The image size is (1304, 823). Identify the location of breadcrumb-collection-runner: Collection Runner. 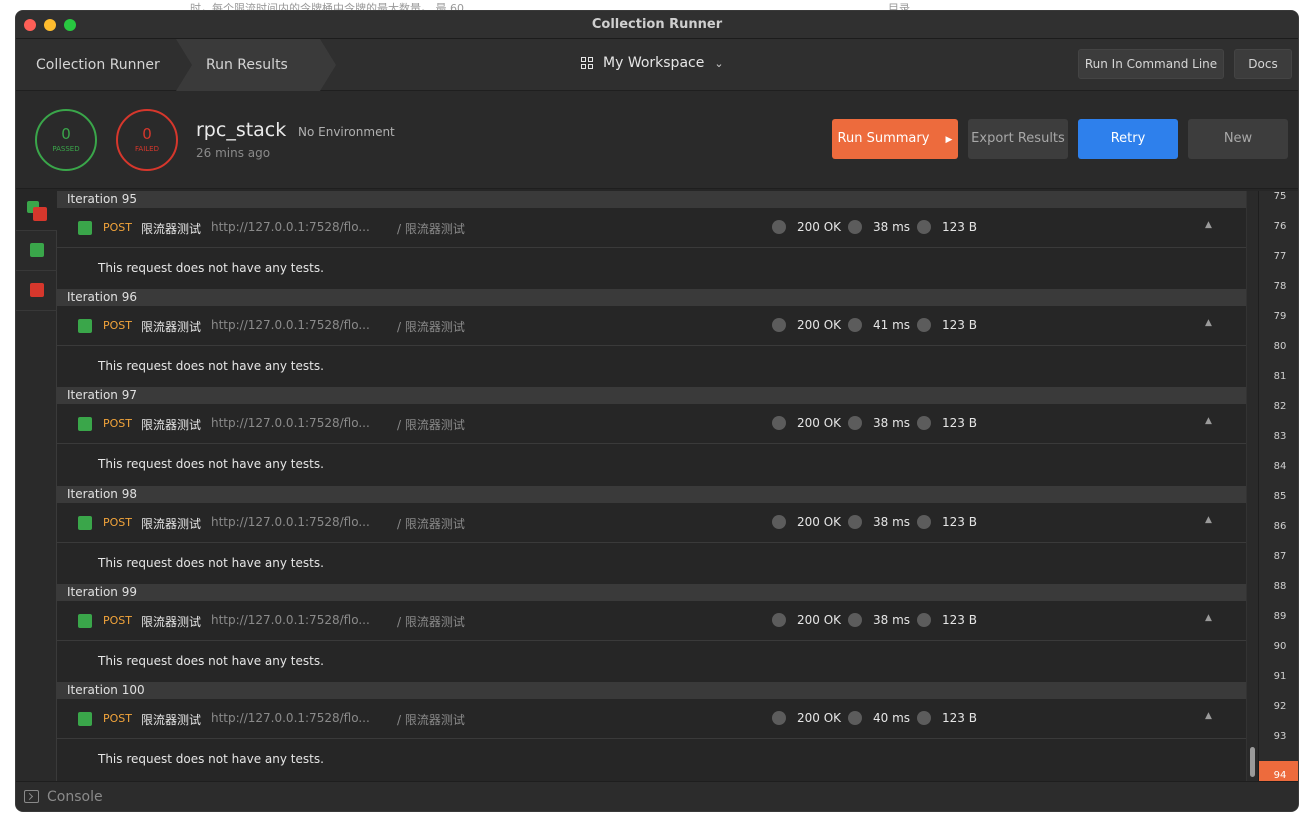
(96, 65).